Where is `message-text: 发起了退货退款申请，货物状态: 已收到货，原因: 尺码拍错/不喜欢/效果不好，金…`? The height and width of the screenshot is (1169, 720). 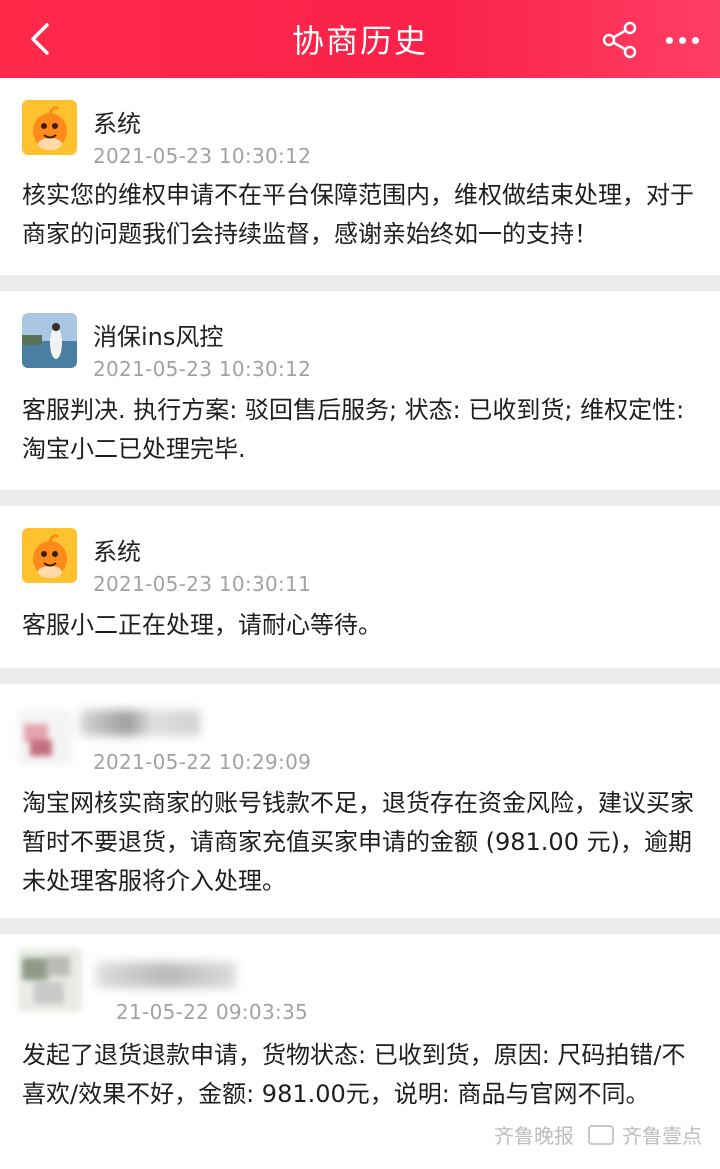
message-text: 发起了退货退款申请，货物状态: 已收到货，原因: 尺码拍错/不喜欢/效果不好，金… is located at coordinates (354, 1074).